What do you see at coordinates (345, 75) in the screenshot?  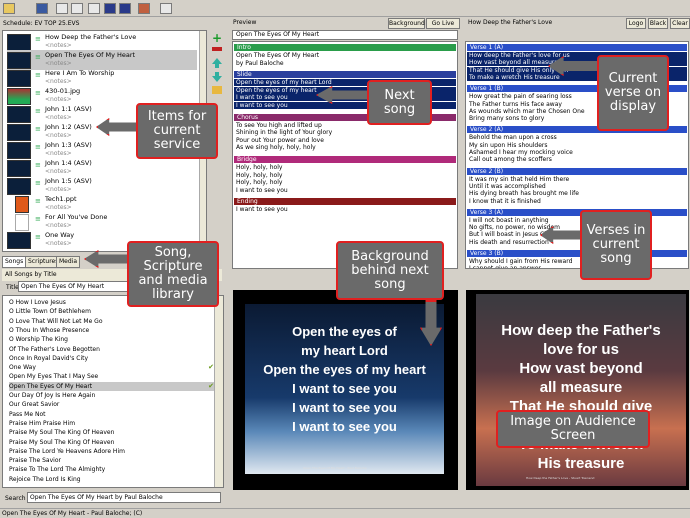 I see `section-header: Slide` at bounding box center [345, 75].